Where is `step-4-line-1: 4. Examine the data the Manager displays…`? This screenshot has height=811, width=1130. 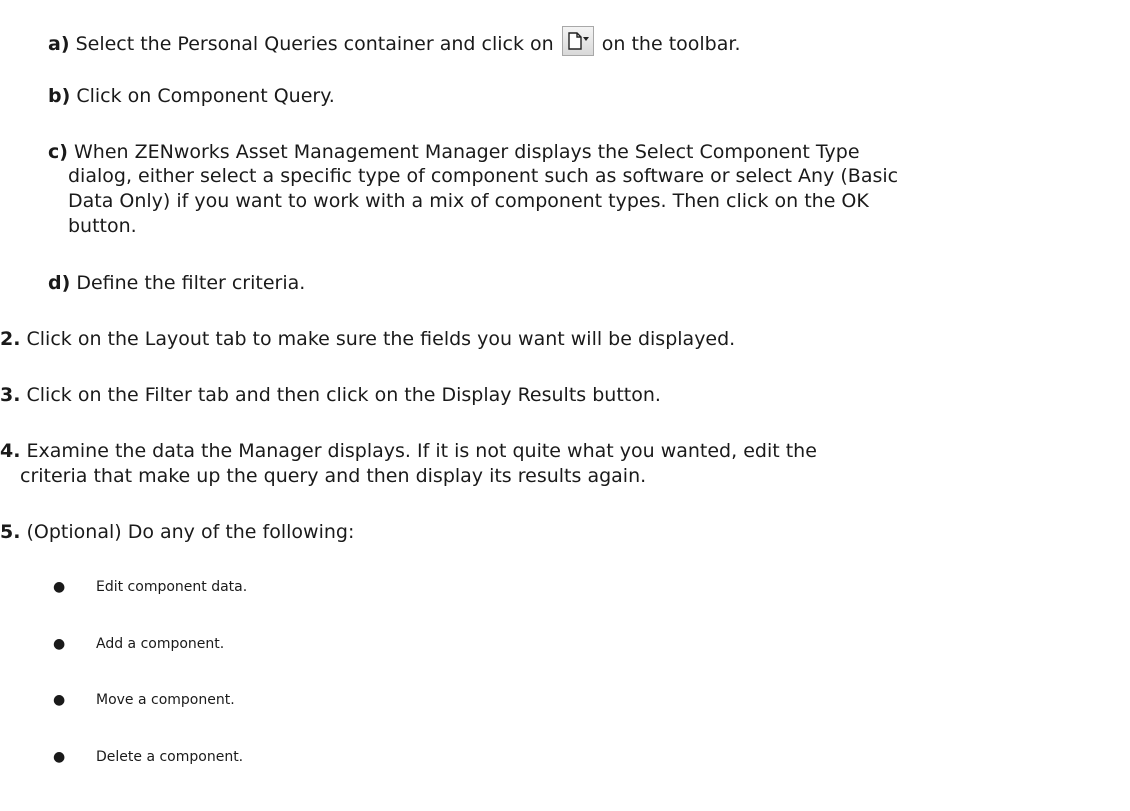
step-4-line-1: 4. Examine the data the Manager displays… is located at coordinates (408, 451).